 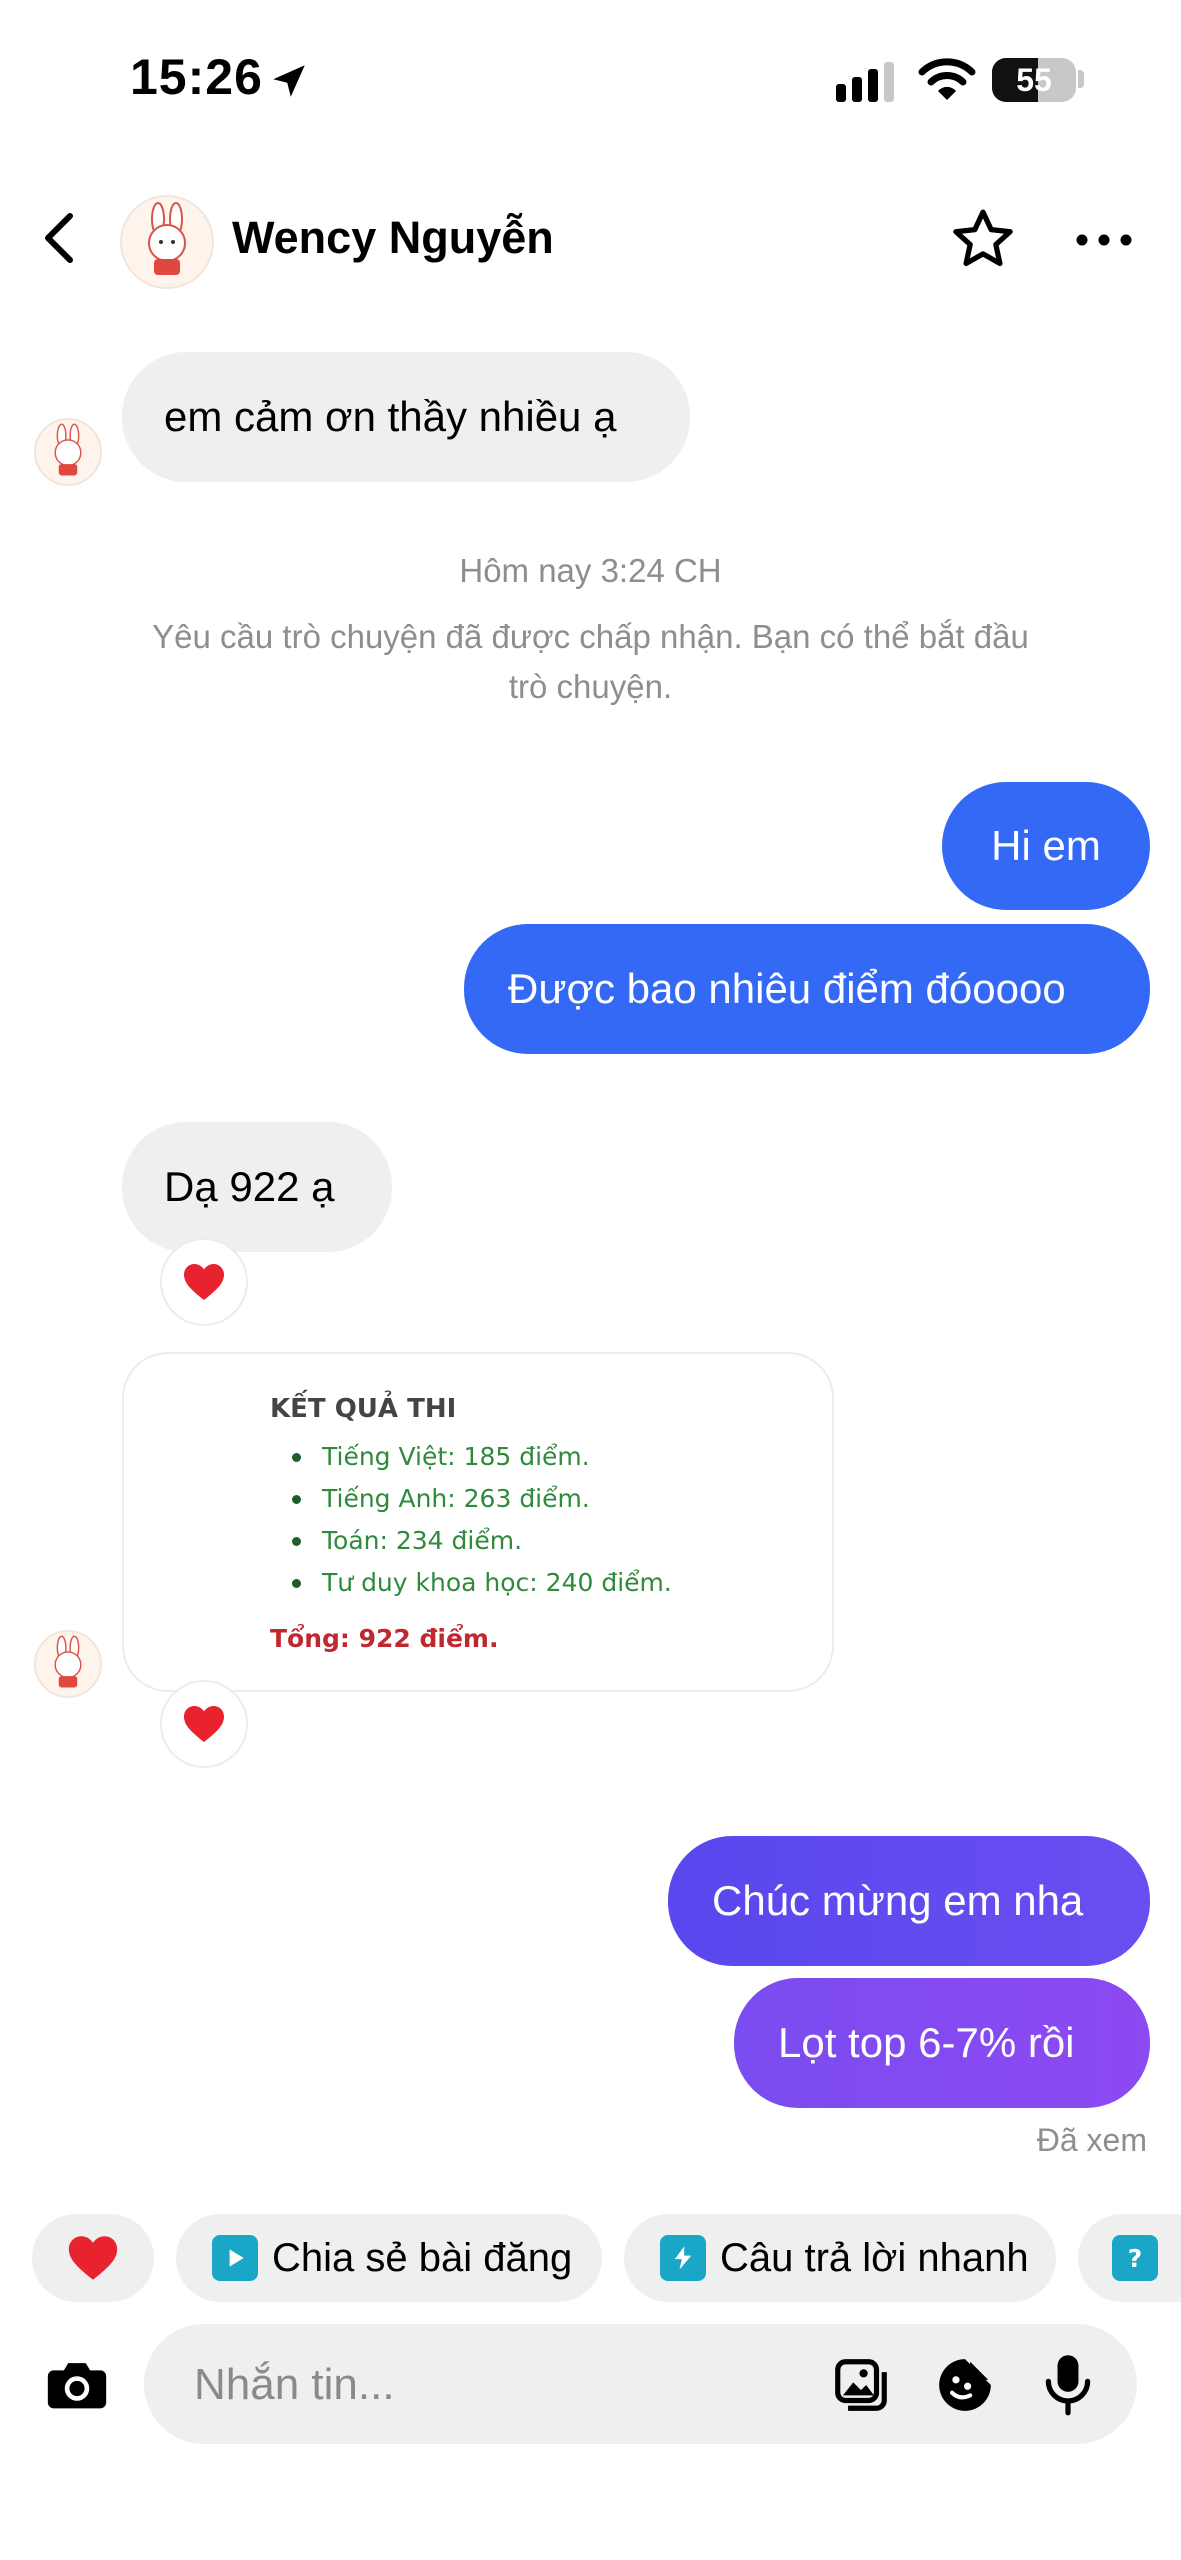 I want to click on message-text: Chúc mừng em nha, so click(x=898, y=1900).